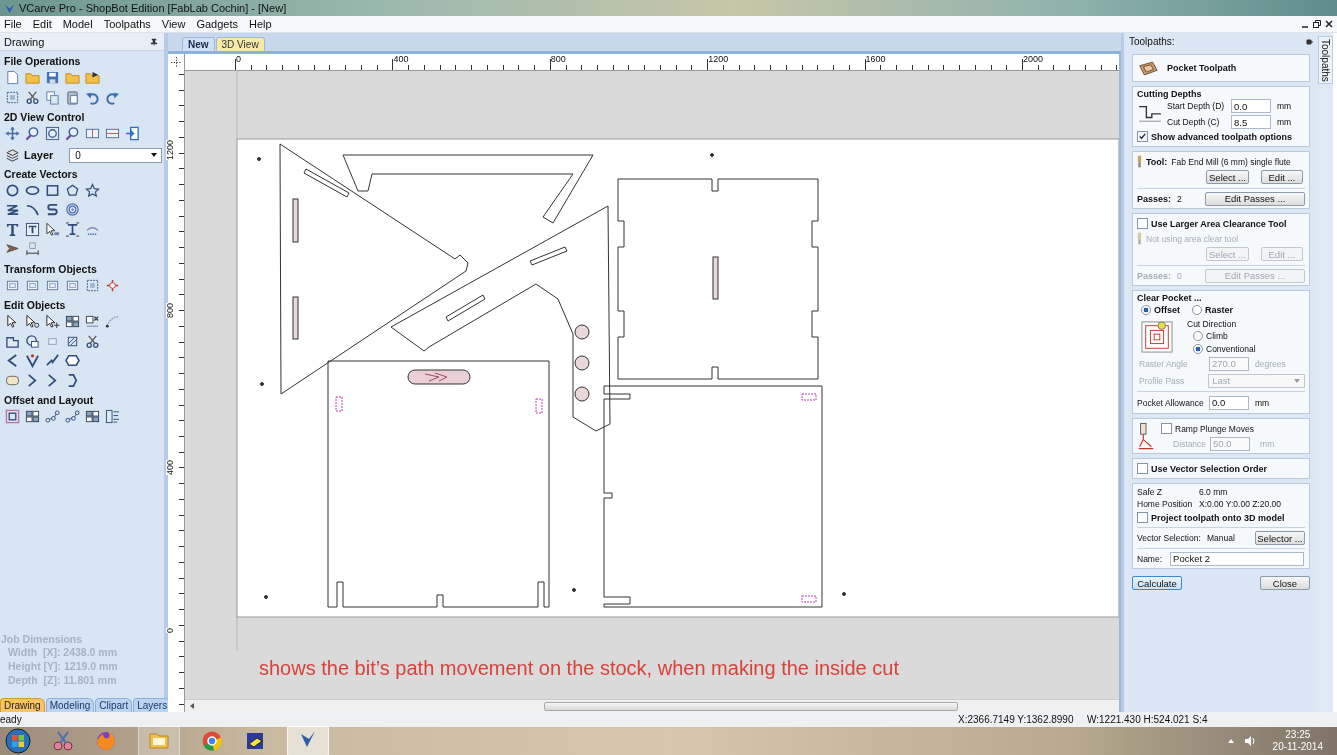 The image size is (1337, 755). What do you see at coordinates (218, 24) in the screenshot?
I see `menu-item: Gadgets` at bounding box center [218, 24].